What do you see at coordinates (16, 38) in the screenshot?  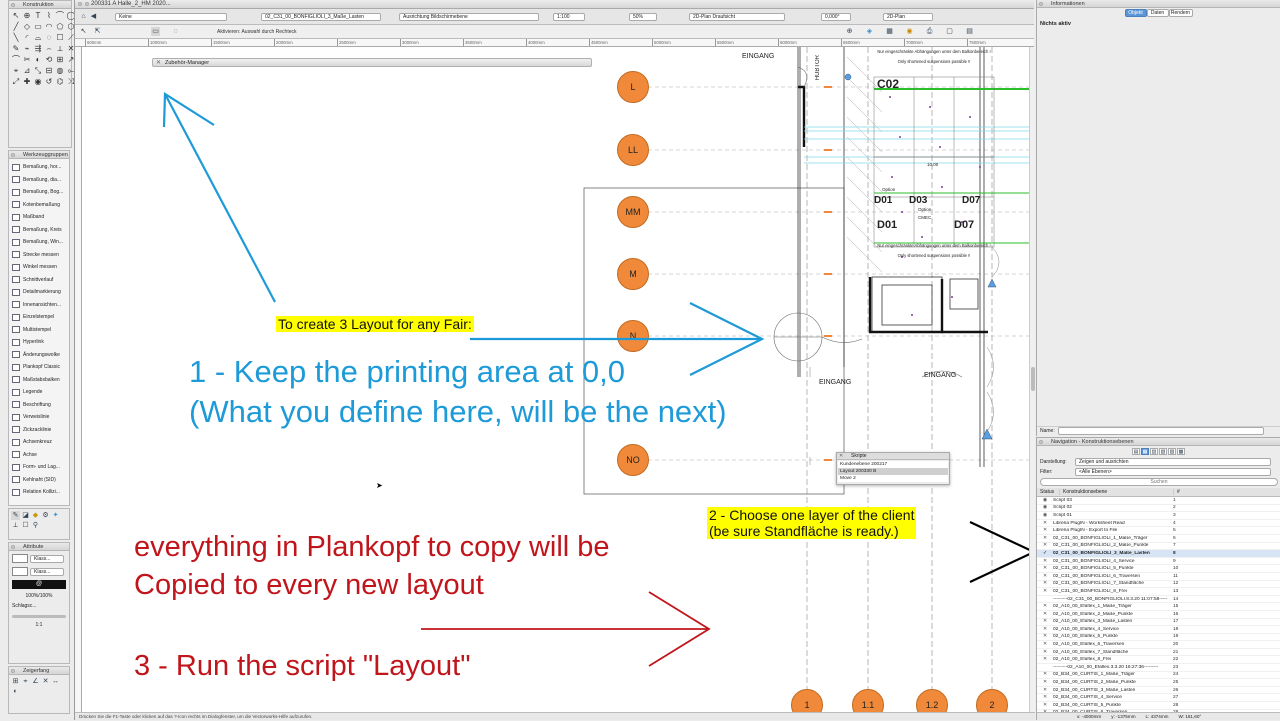 I see `drawing-tool-icon: ╲` at bounding box center [16, 38].